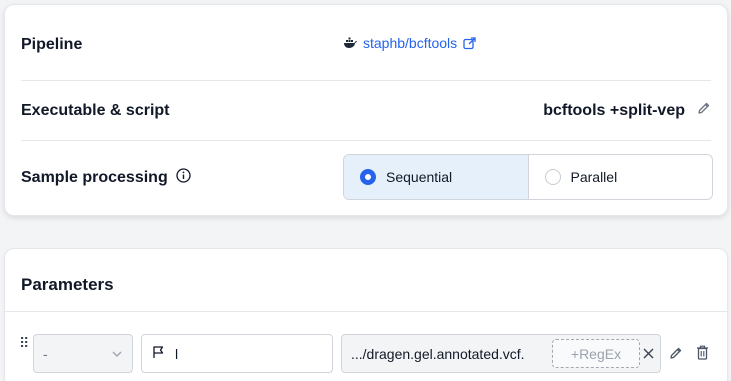  Describe the element at coordinates (552, 177) in the screenshot. I see `radio-empty-icon` at that location.